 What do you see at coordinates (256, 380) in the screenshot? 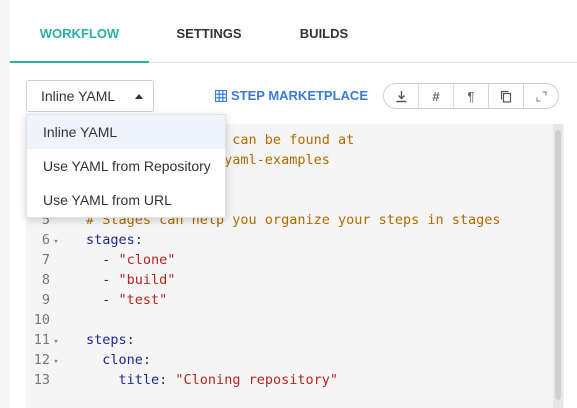
I see `code-token-str: "Cloning repository"` at bounding box center [256, 380].